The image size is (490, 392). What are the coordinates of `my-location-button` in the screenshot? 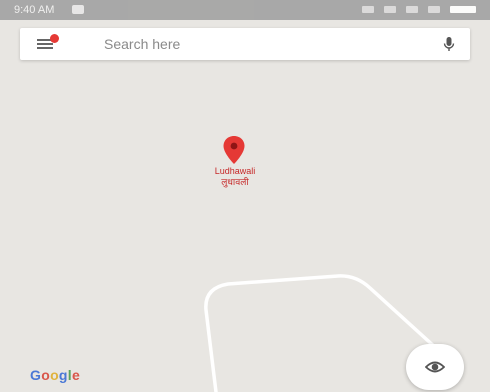 It's located at (435, 367).